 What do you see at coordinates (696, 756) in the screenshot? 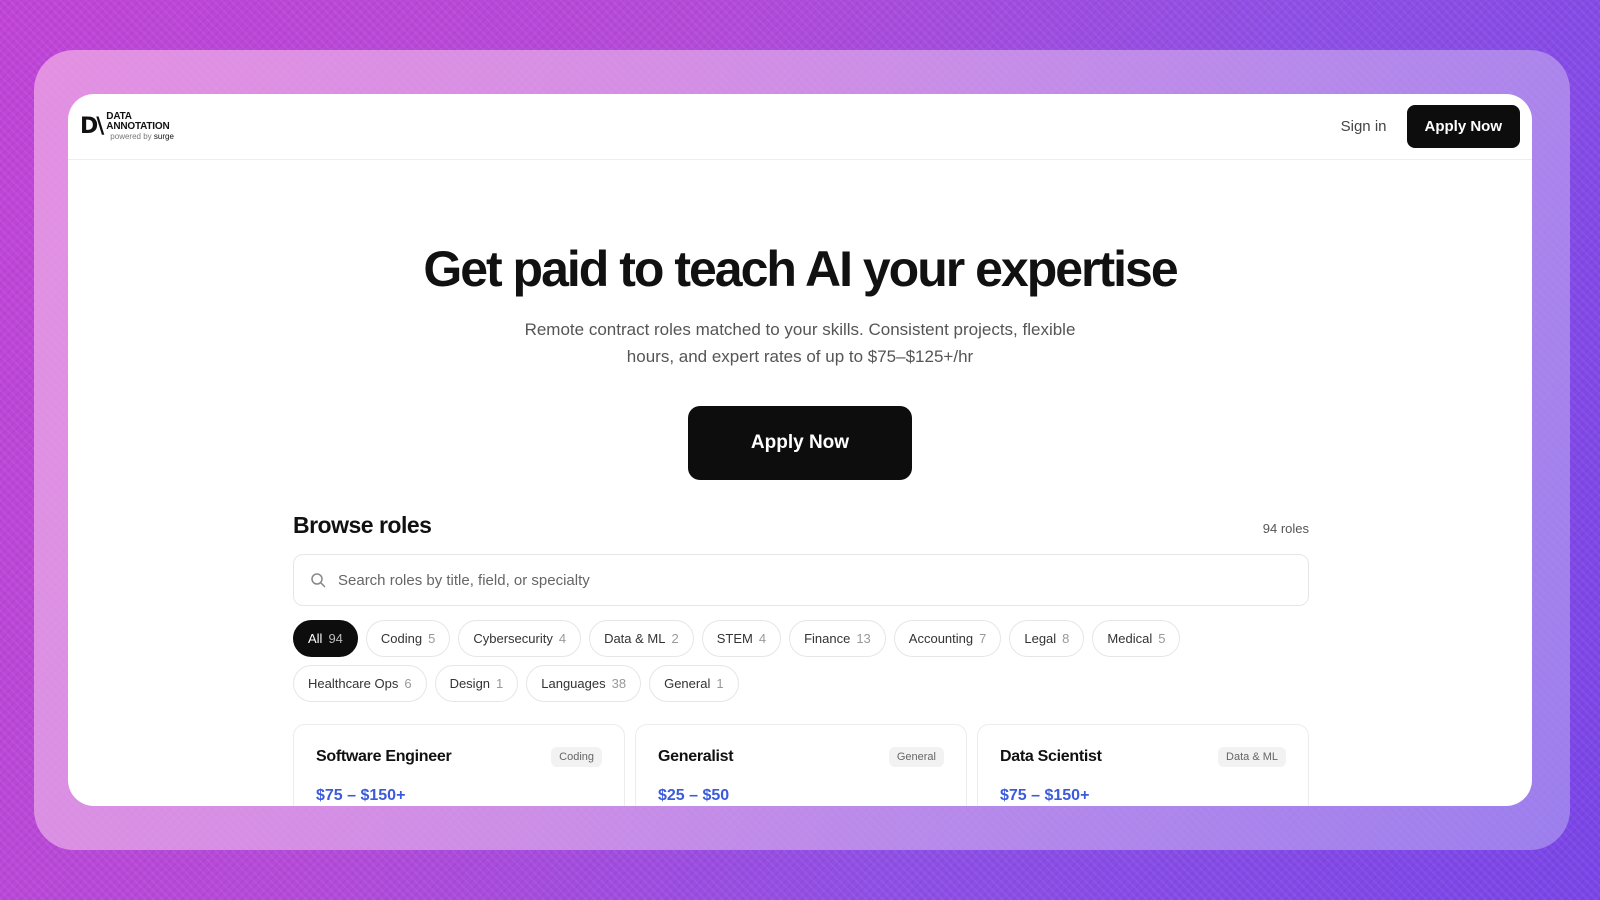
I see `role-title: Generalist` at bounding box center [696, 756].